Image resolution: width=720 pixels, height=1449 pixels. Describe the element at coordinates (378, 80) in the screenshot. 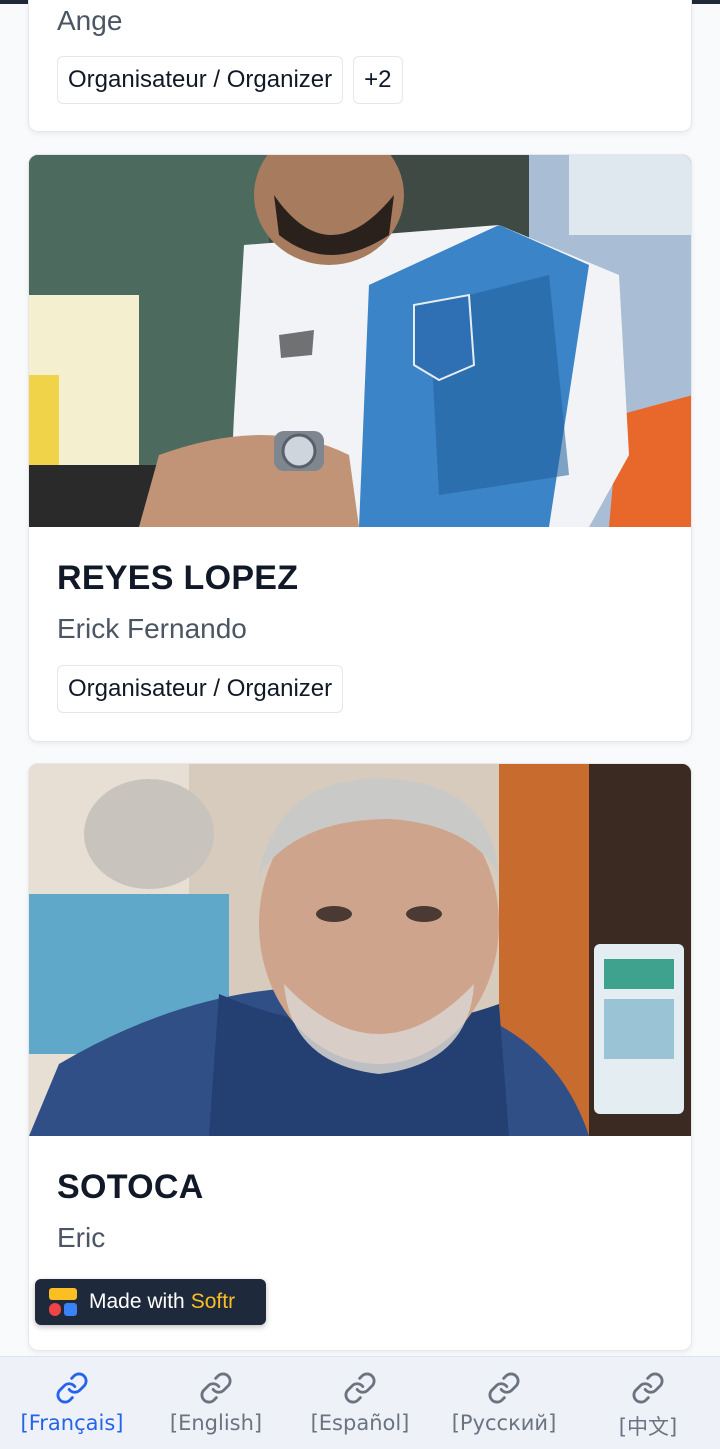

I see `more-tags-badge: +2` at that location.